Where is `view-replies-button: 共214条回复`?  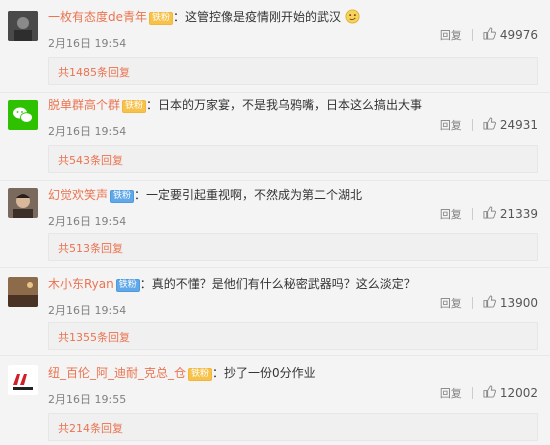
view-replies-button: 共214条回复 is located at coordinates (293, 427).